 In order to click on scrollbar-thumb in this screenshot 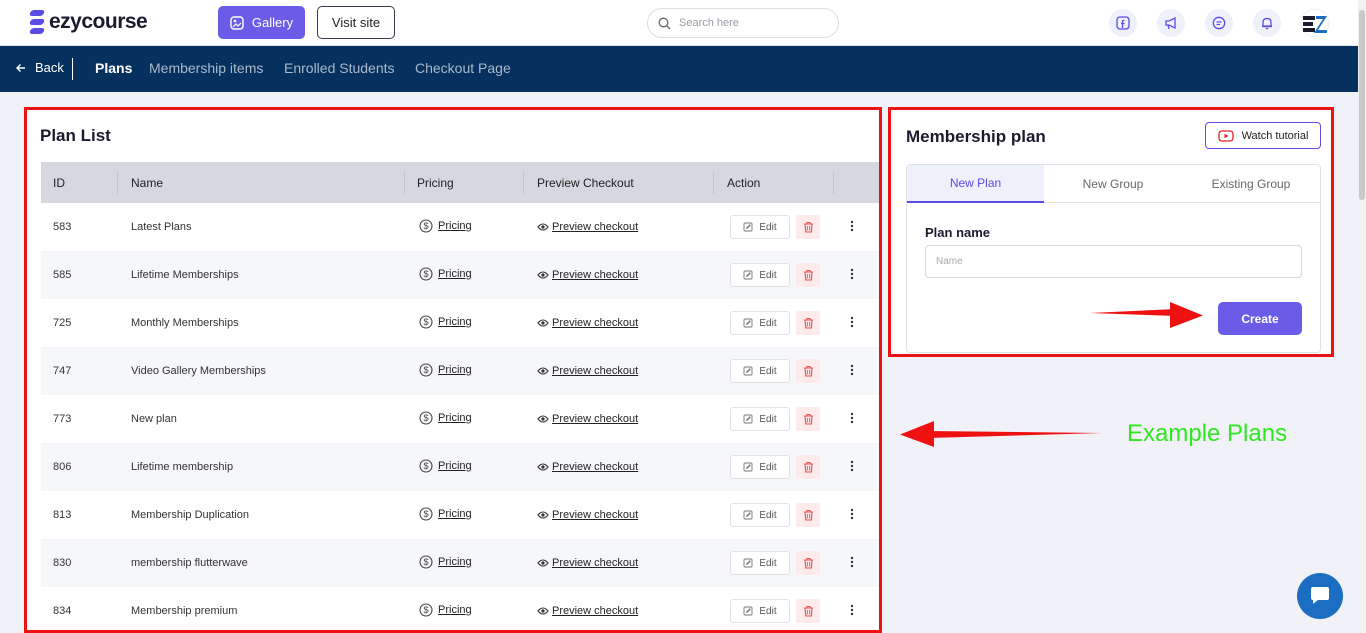, I will do `click(1362, 105)`.